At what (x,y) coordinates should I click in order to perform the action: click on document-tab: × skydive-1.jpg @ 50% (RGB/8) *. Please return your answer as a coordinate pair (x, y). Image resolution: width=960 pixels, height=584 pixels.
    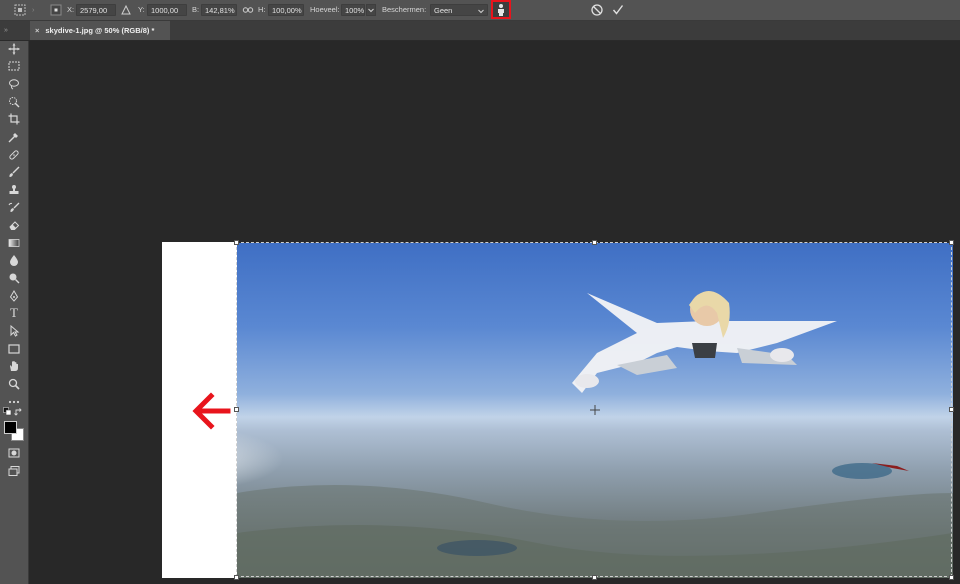
    Looking at the image, I should click on (100, 30).